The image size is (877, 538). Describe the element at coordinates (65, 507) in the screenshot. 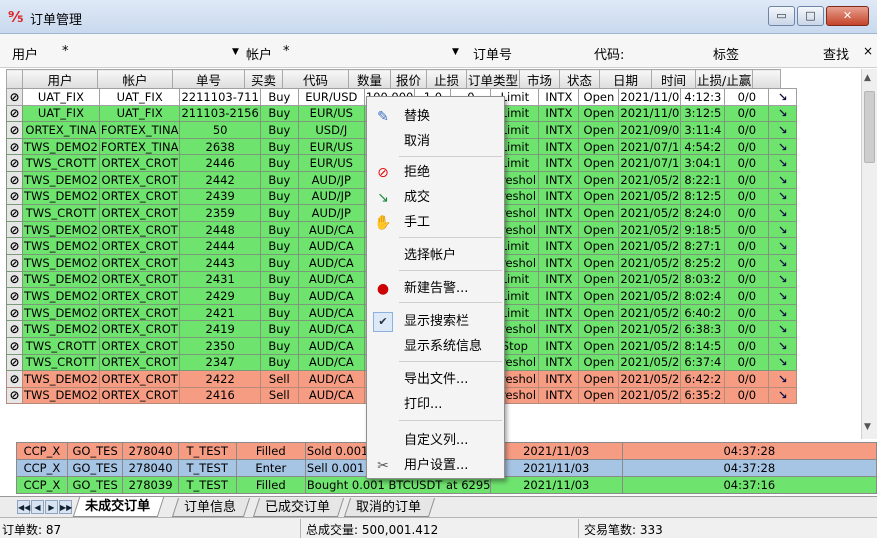

I see `nav-last-icon: ▶▶` at that location.